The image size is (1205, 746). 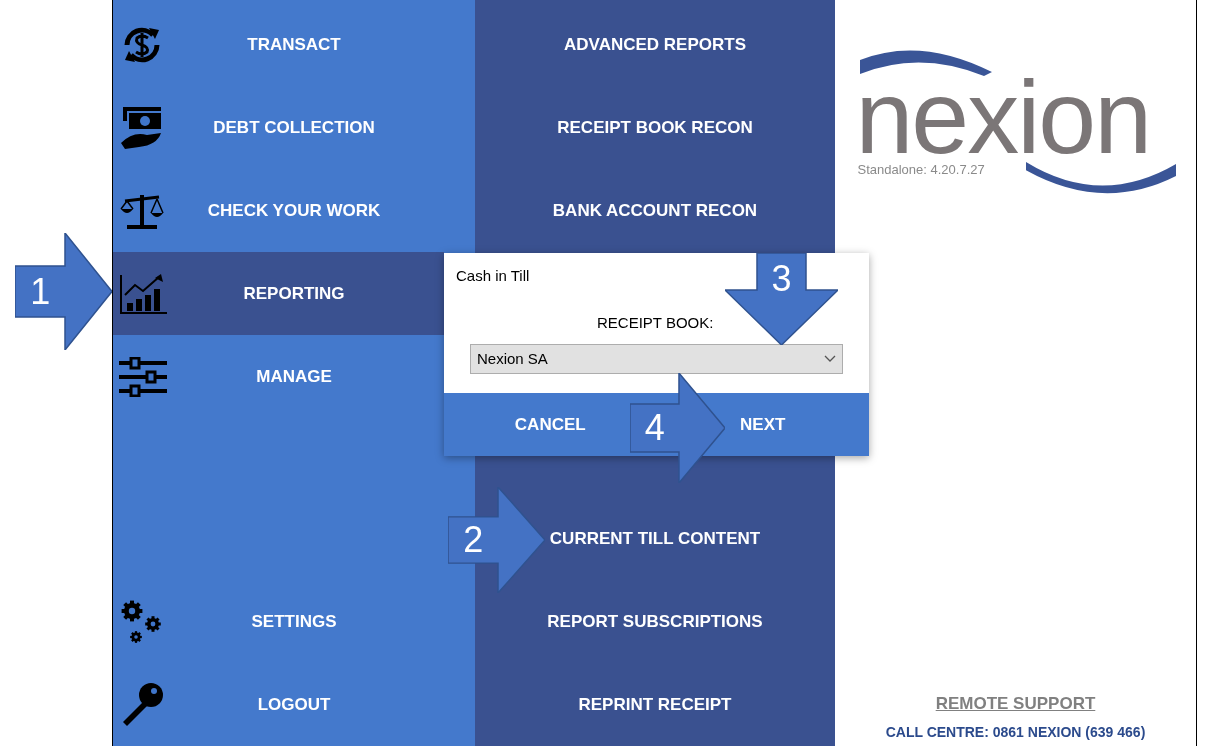 I want to click on remote-support-link: REMOTE SUPPORT, so click(x=1015, y=703).